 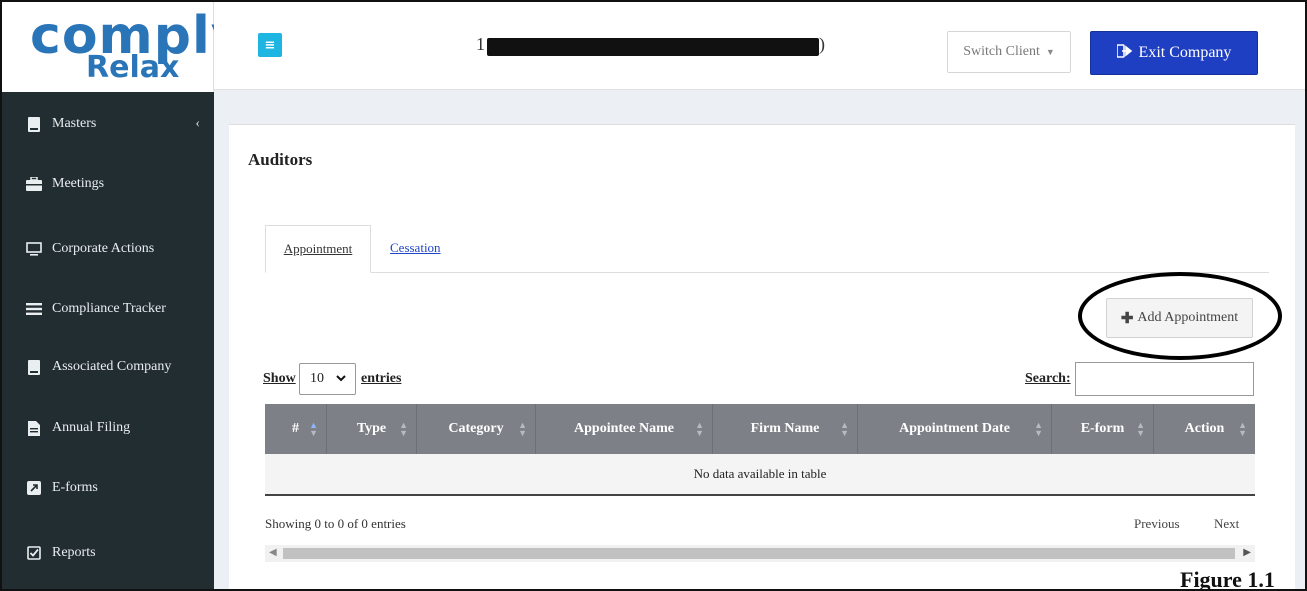 What do you see at coordinates (34, 249) in the screenshot?
I see `monitor-icon` at bounding box center [34, 249].